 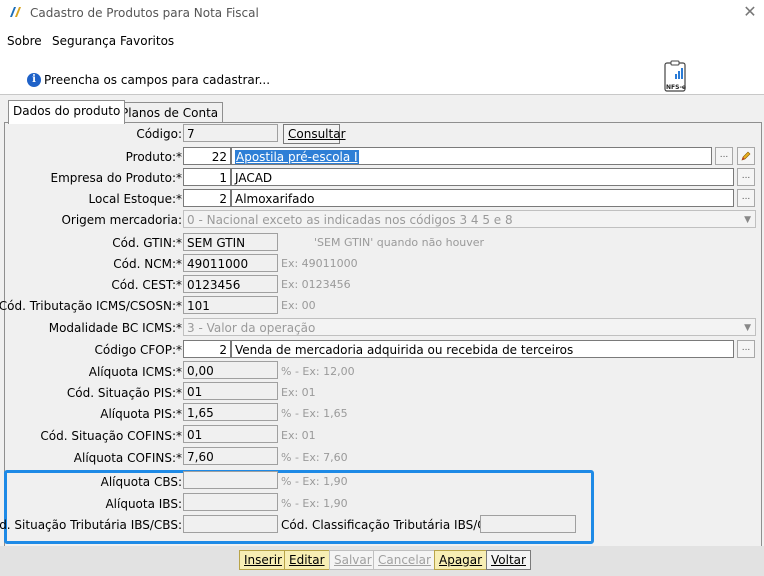 I want to click on editar-button: Editar, so click(x=307, y=560).